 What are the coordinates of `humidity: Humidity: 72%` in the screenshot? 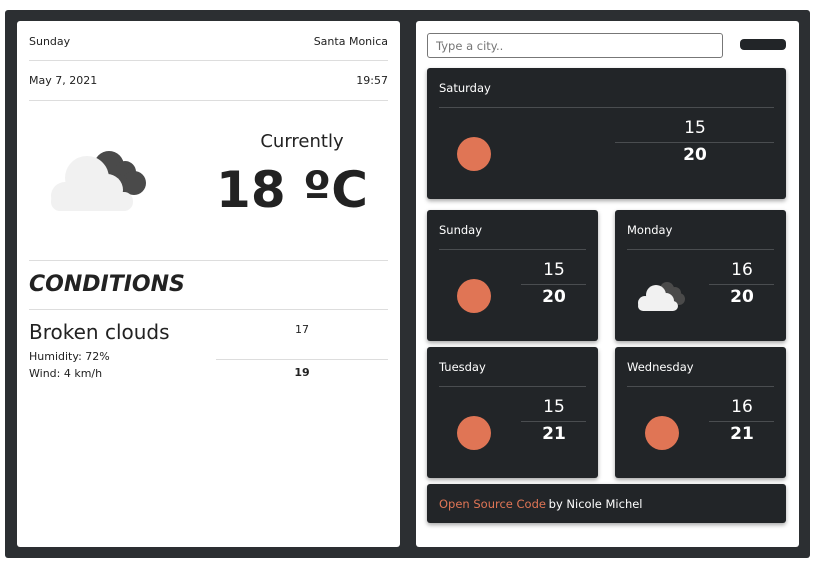 It's located at (69, 356).